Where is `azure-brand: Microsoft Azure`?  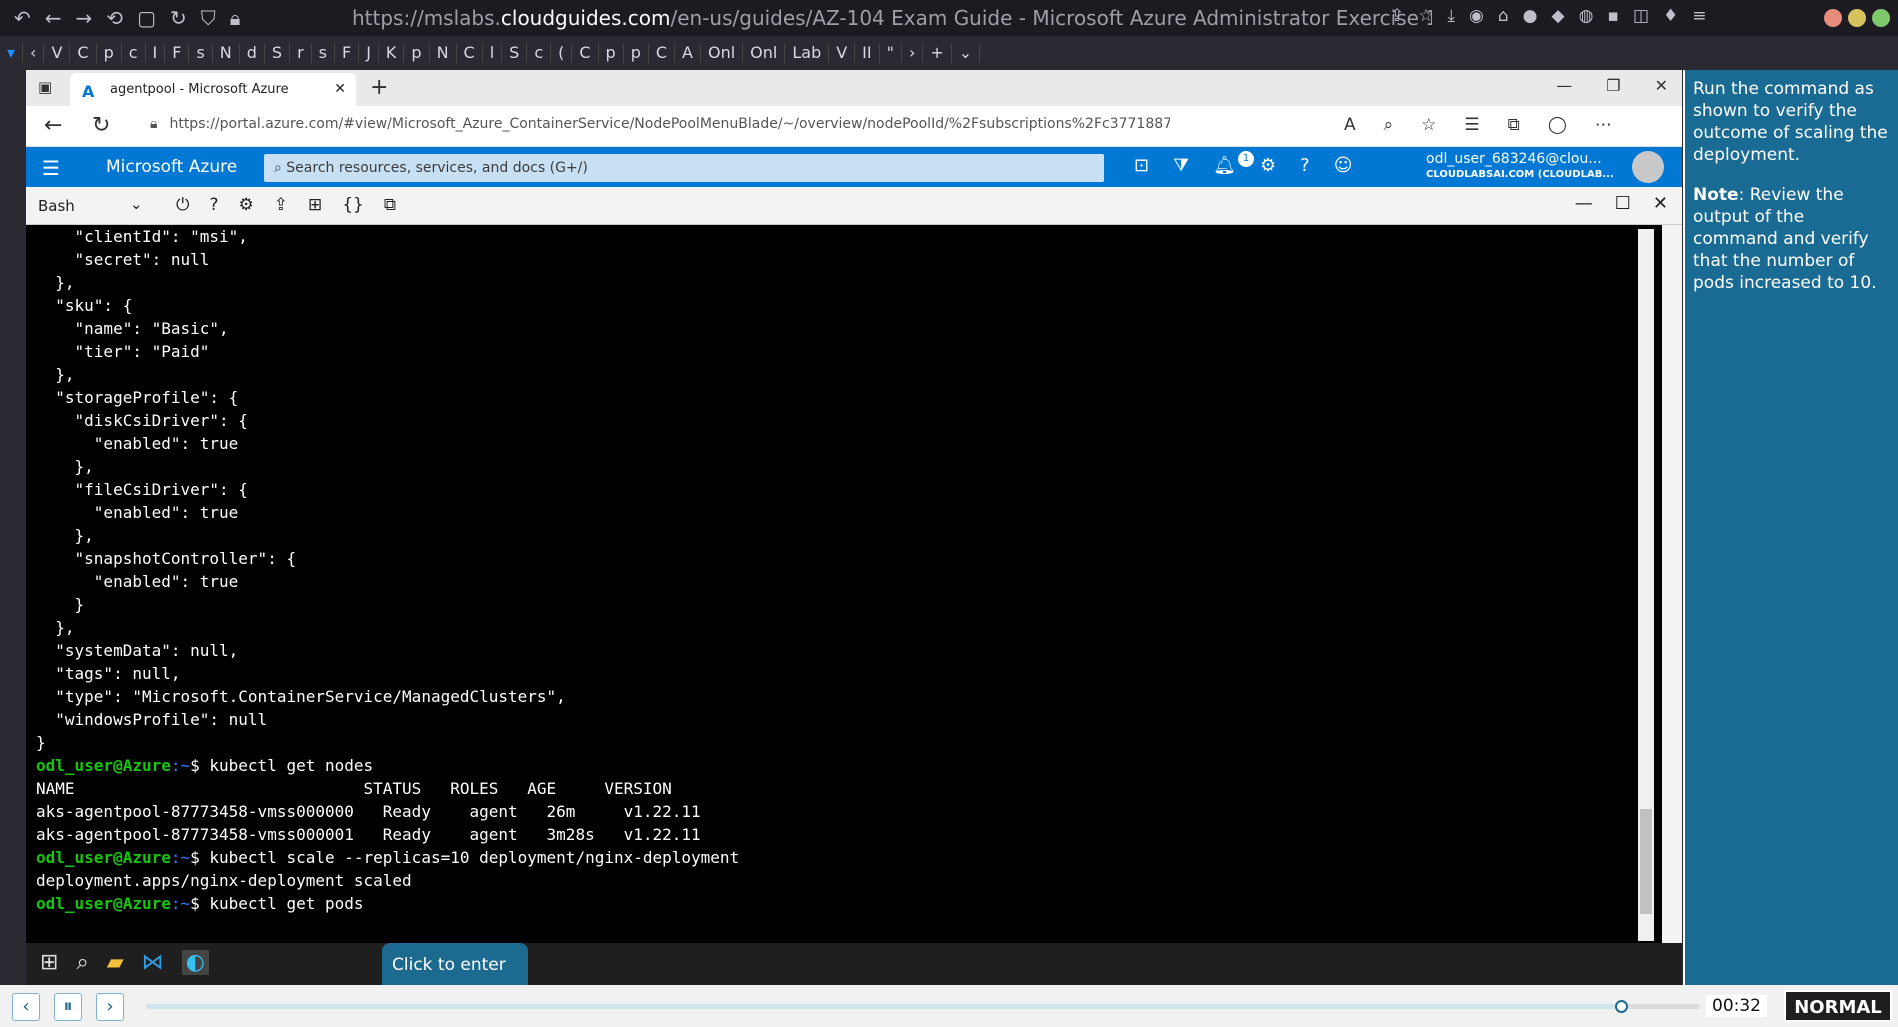
azure-brand: Microsoft Azure is located at coordinates (171, 167).